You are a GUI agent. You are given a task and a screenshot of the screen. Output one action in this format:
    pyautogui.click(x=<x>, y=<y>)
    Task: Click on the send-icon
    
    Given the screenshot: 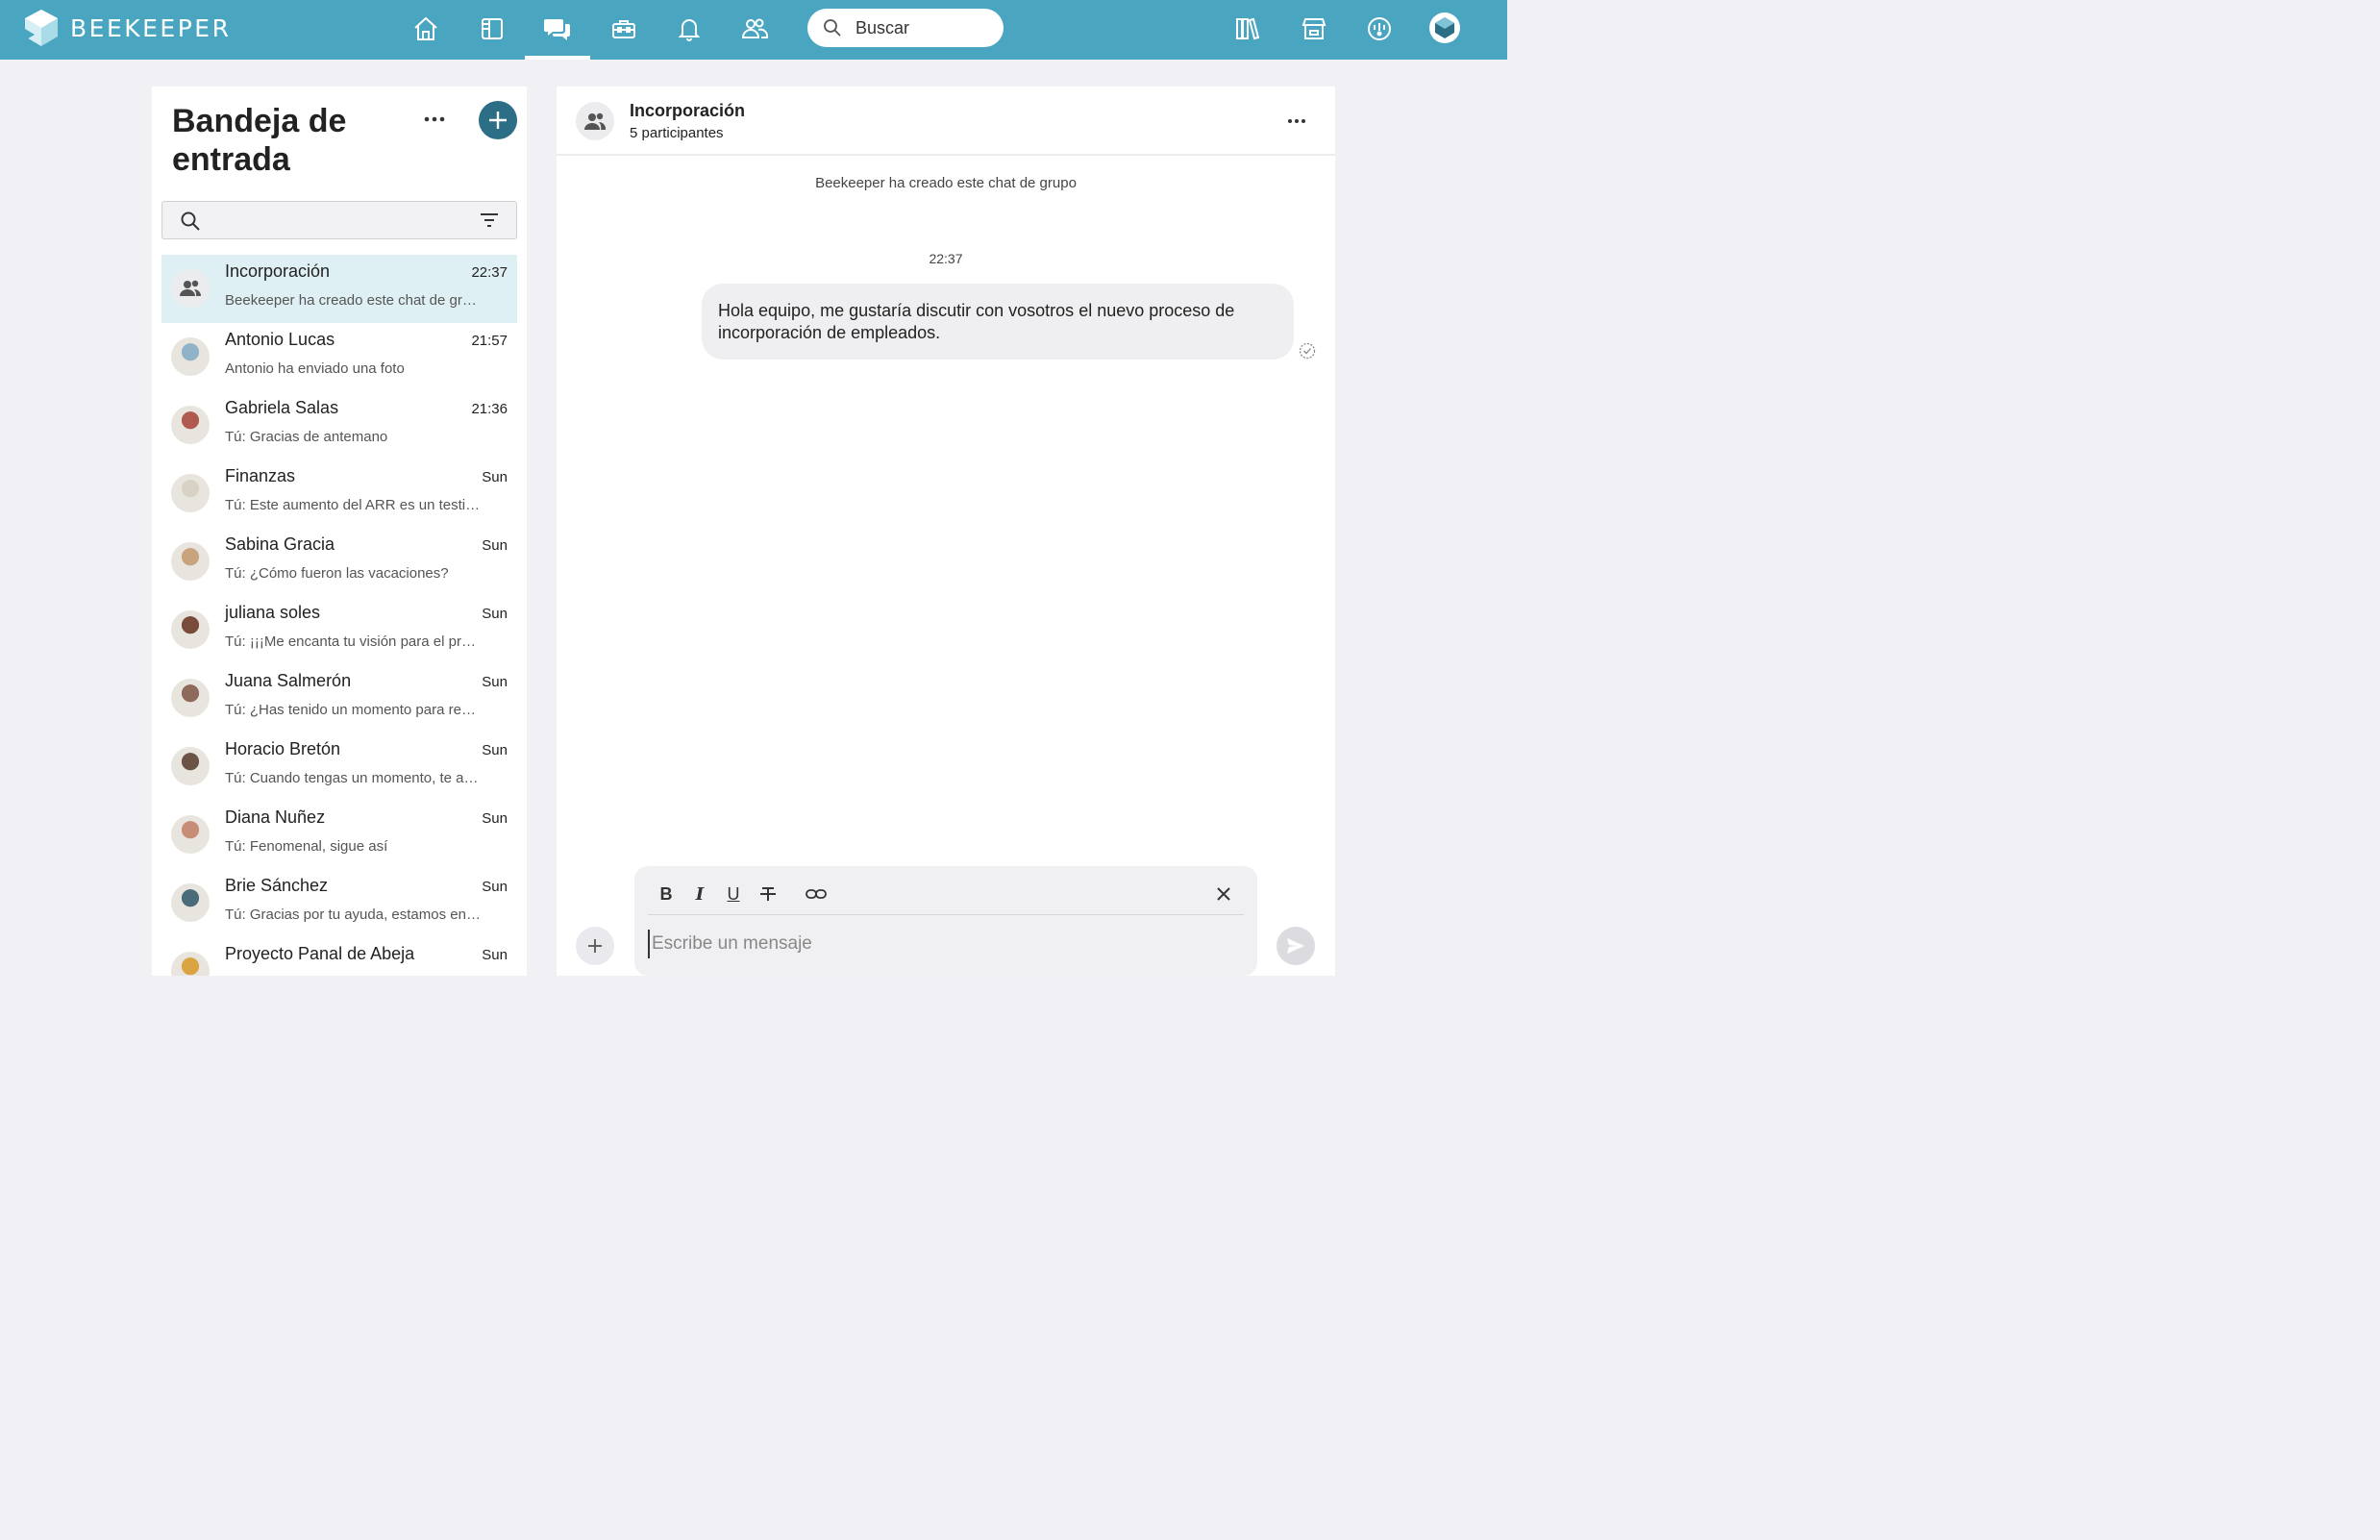 What is the action you would take?
    pyautogui.click(x=1295, y=946)
    